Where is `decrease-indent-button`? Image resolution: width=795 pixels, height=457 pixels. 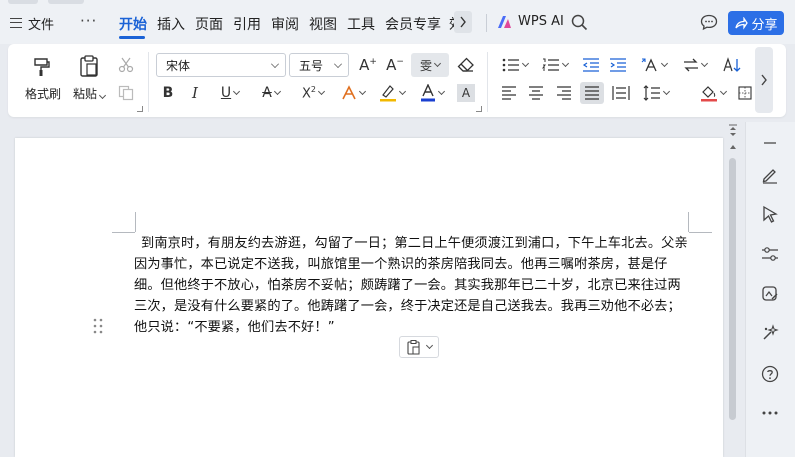 decrease-indent-button is located at coordinates (591, 65).